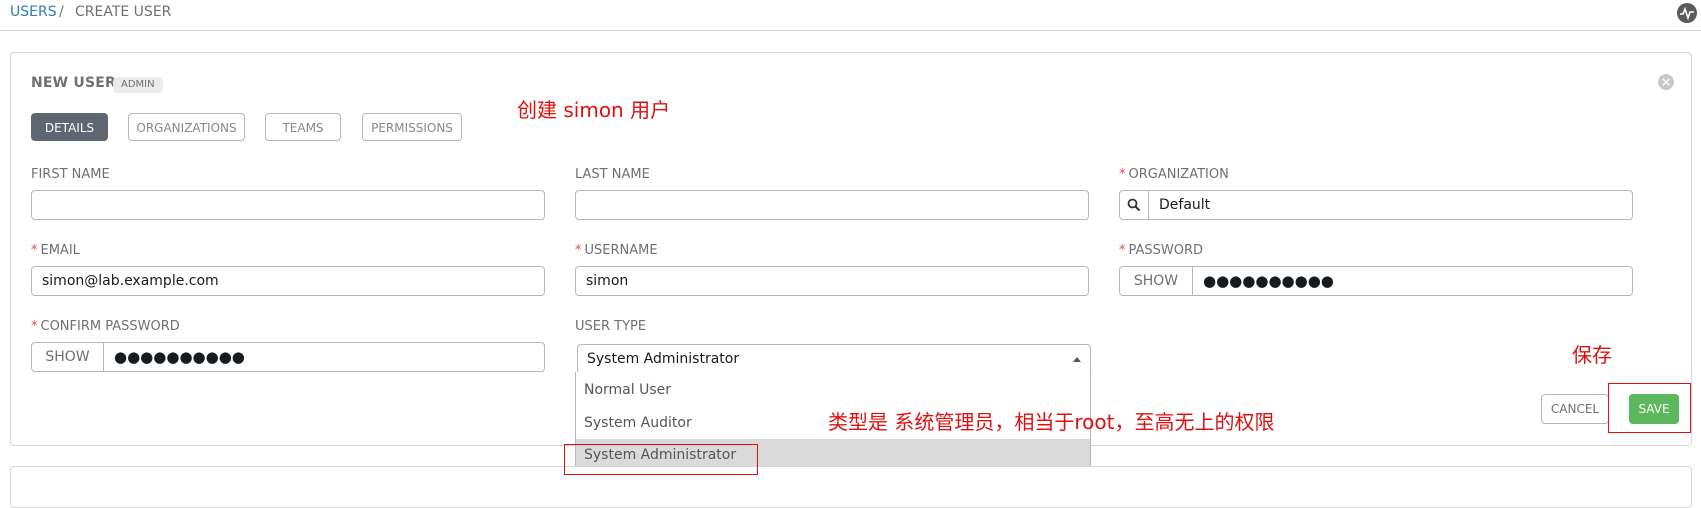 The image size is (1701, 508). I want to click on breadcrumb-current: CREATE USER, so click(123, 12).